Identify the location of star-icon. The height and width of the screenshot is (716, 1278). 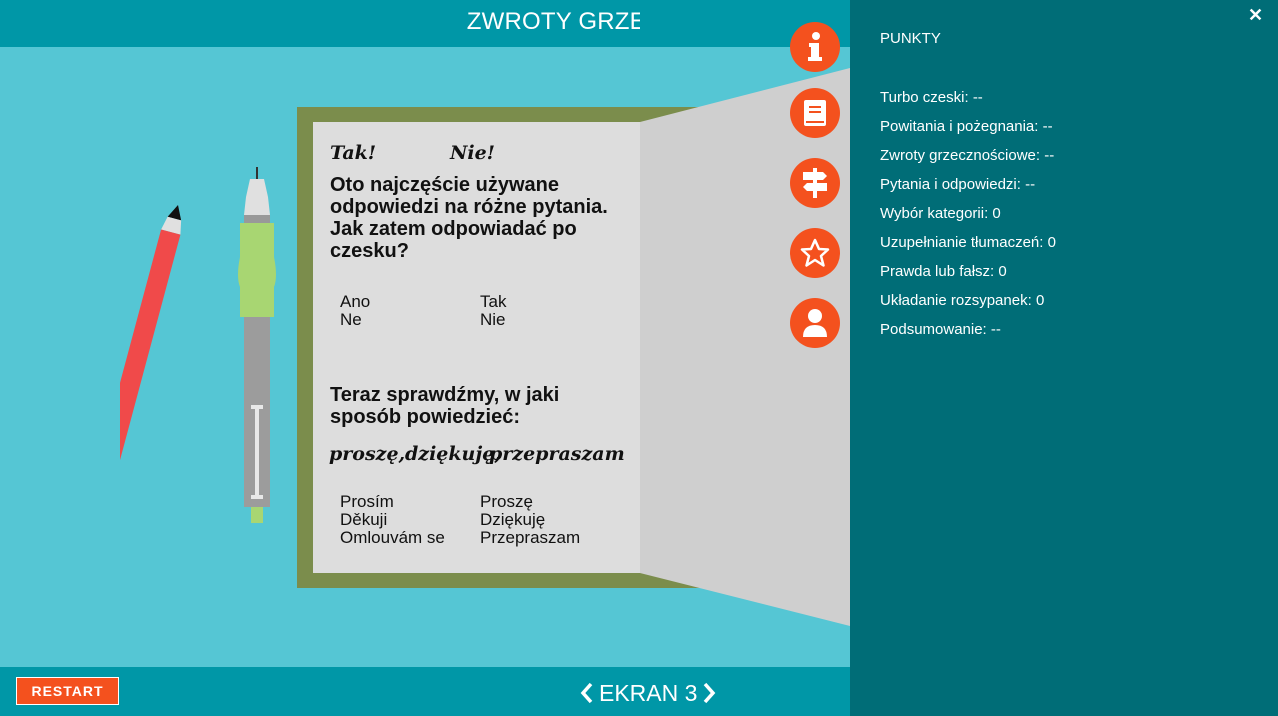
(815, 252).